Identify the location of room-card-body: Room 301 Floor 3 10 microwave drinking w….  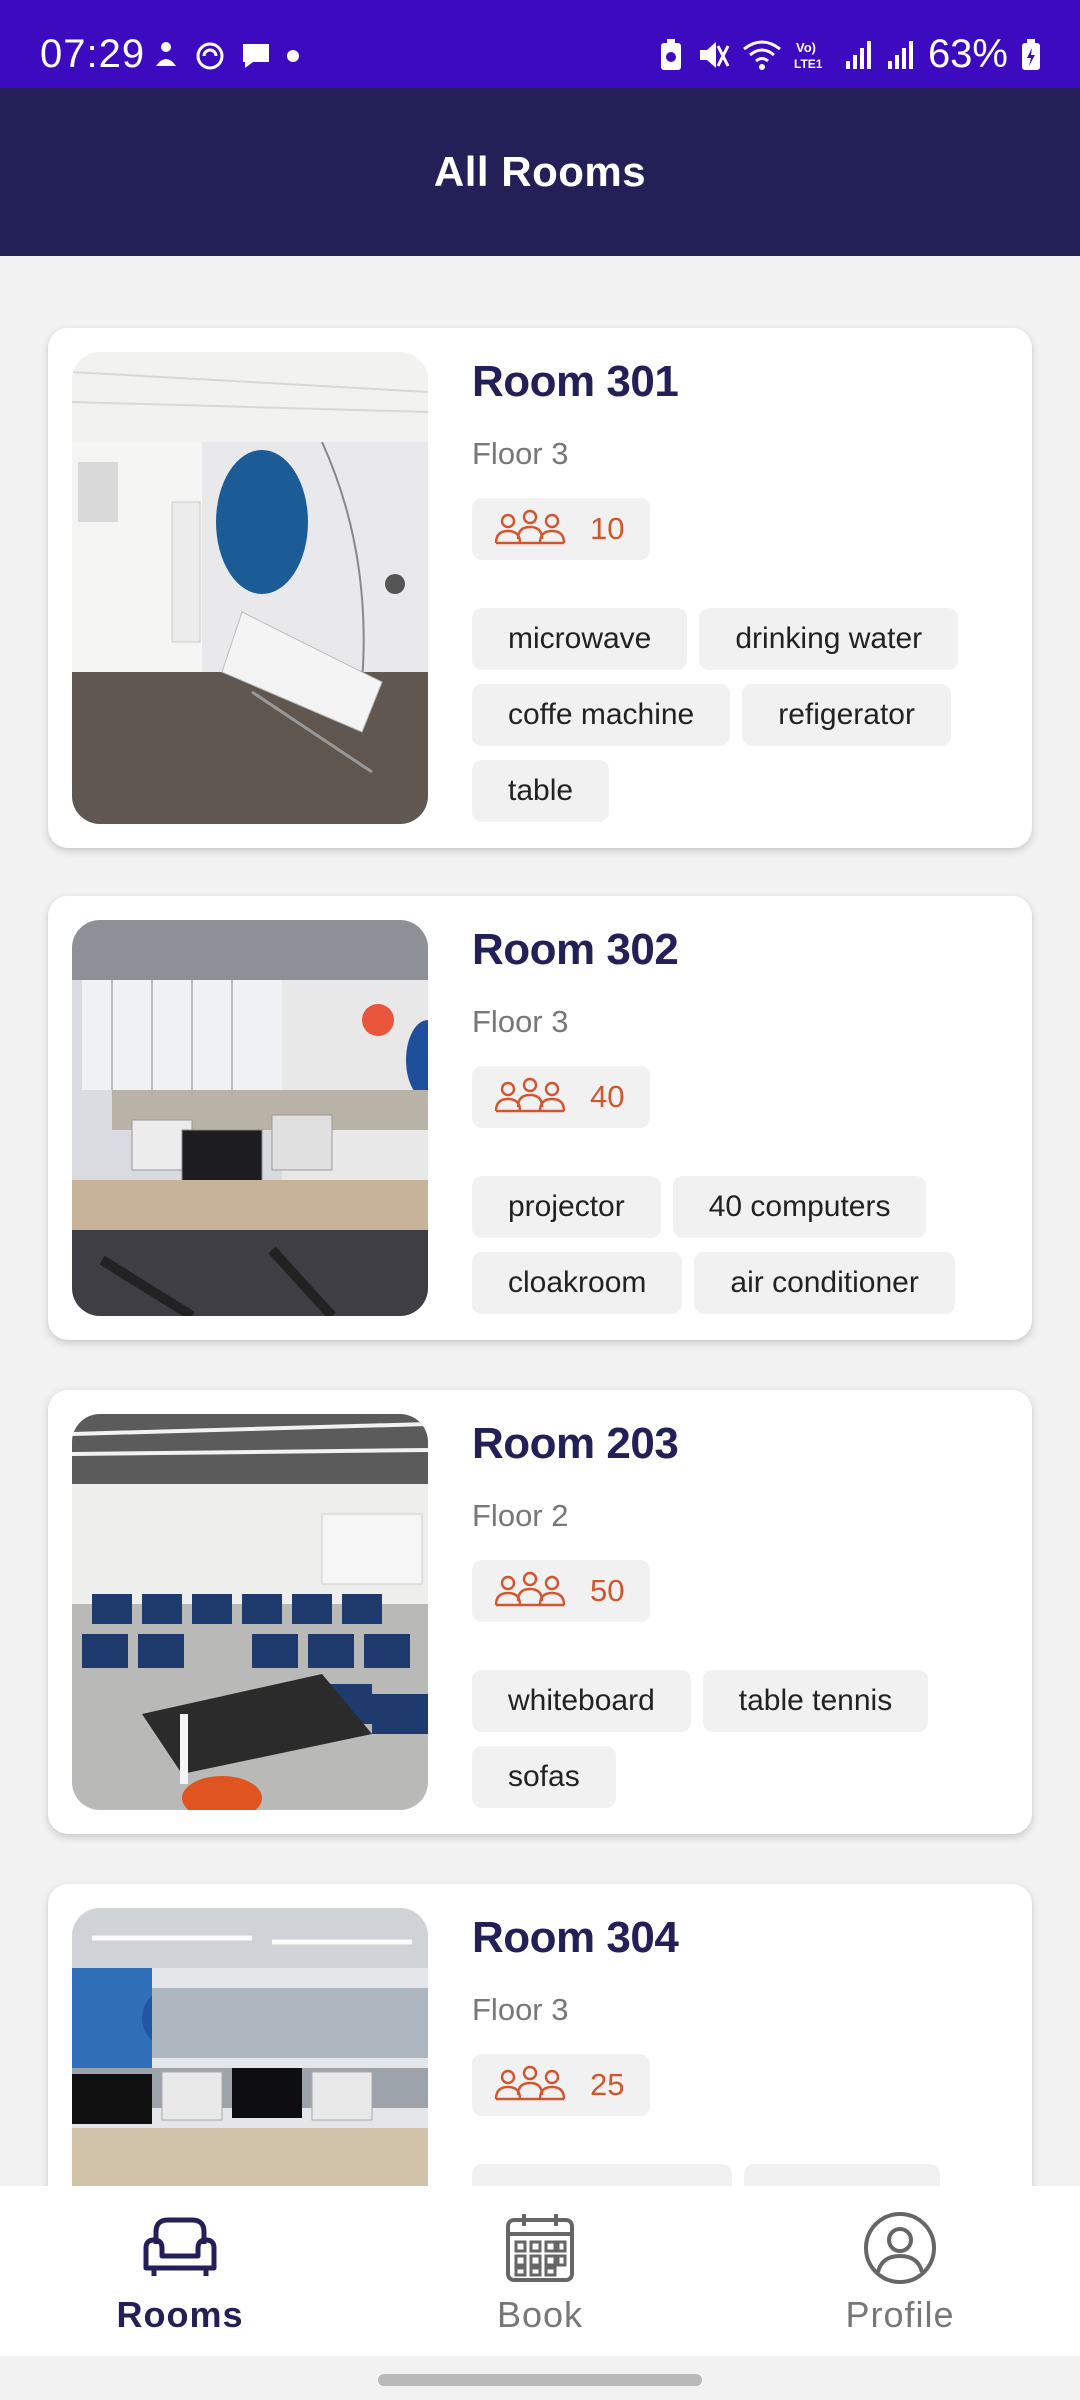
(740, 588).